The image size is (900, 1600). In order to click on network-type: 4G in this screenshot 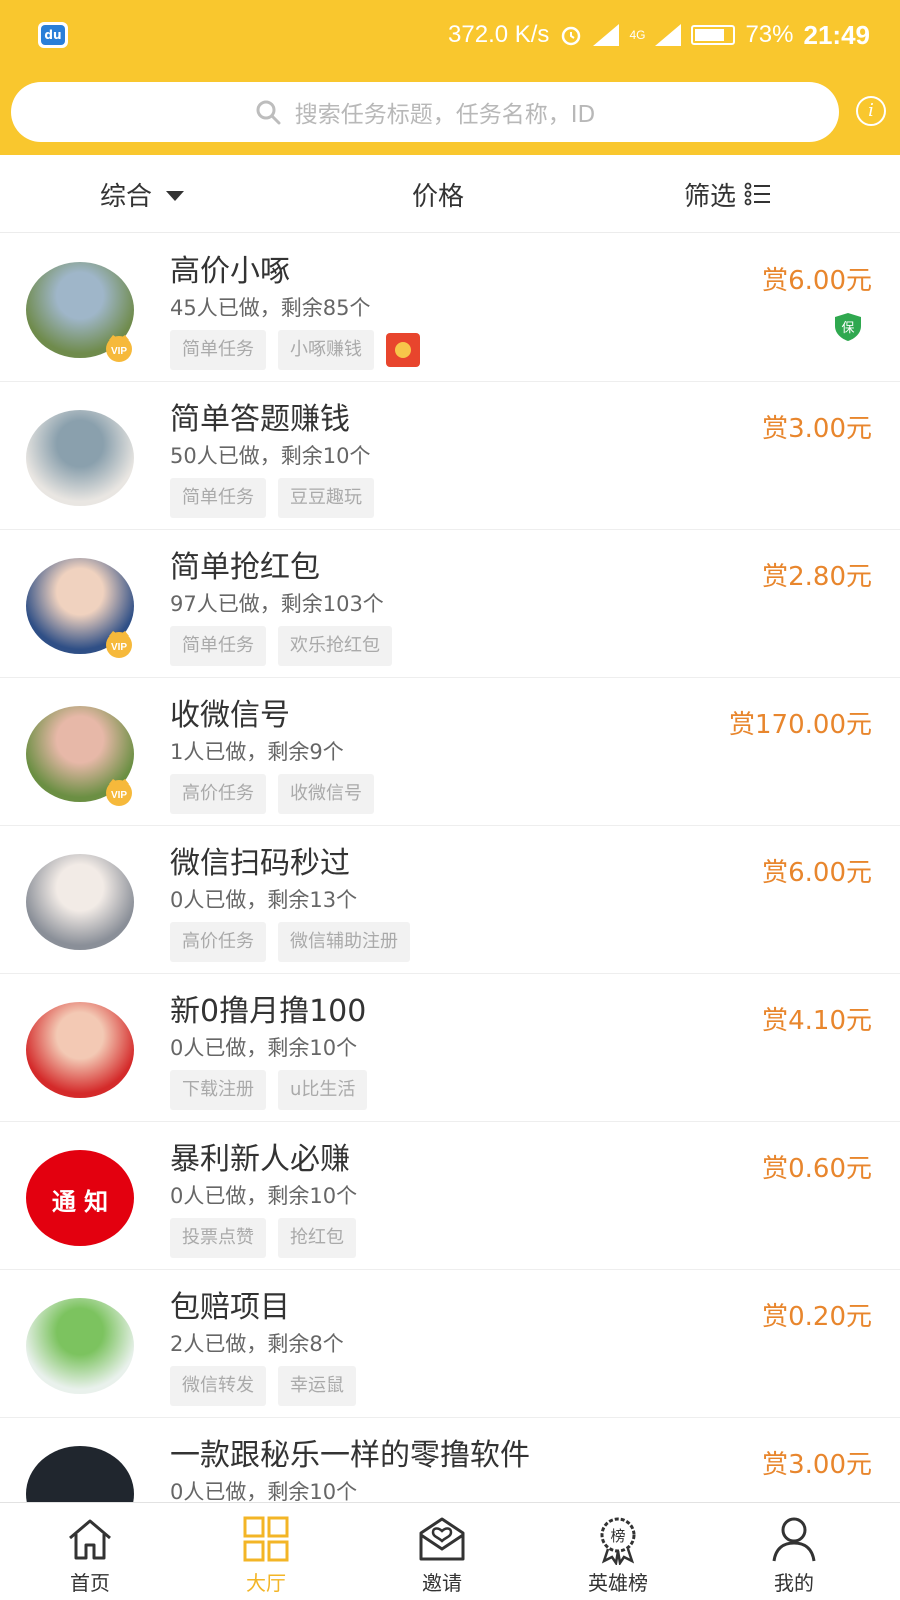, I will do `click(637, 35)`.